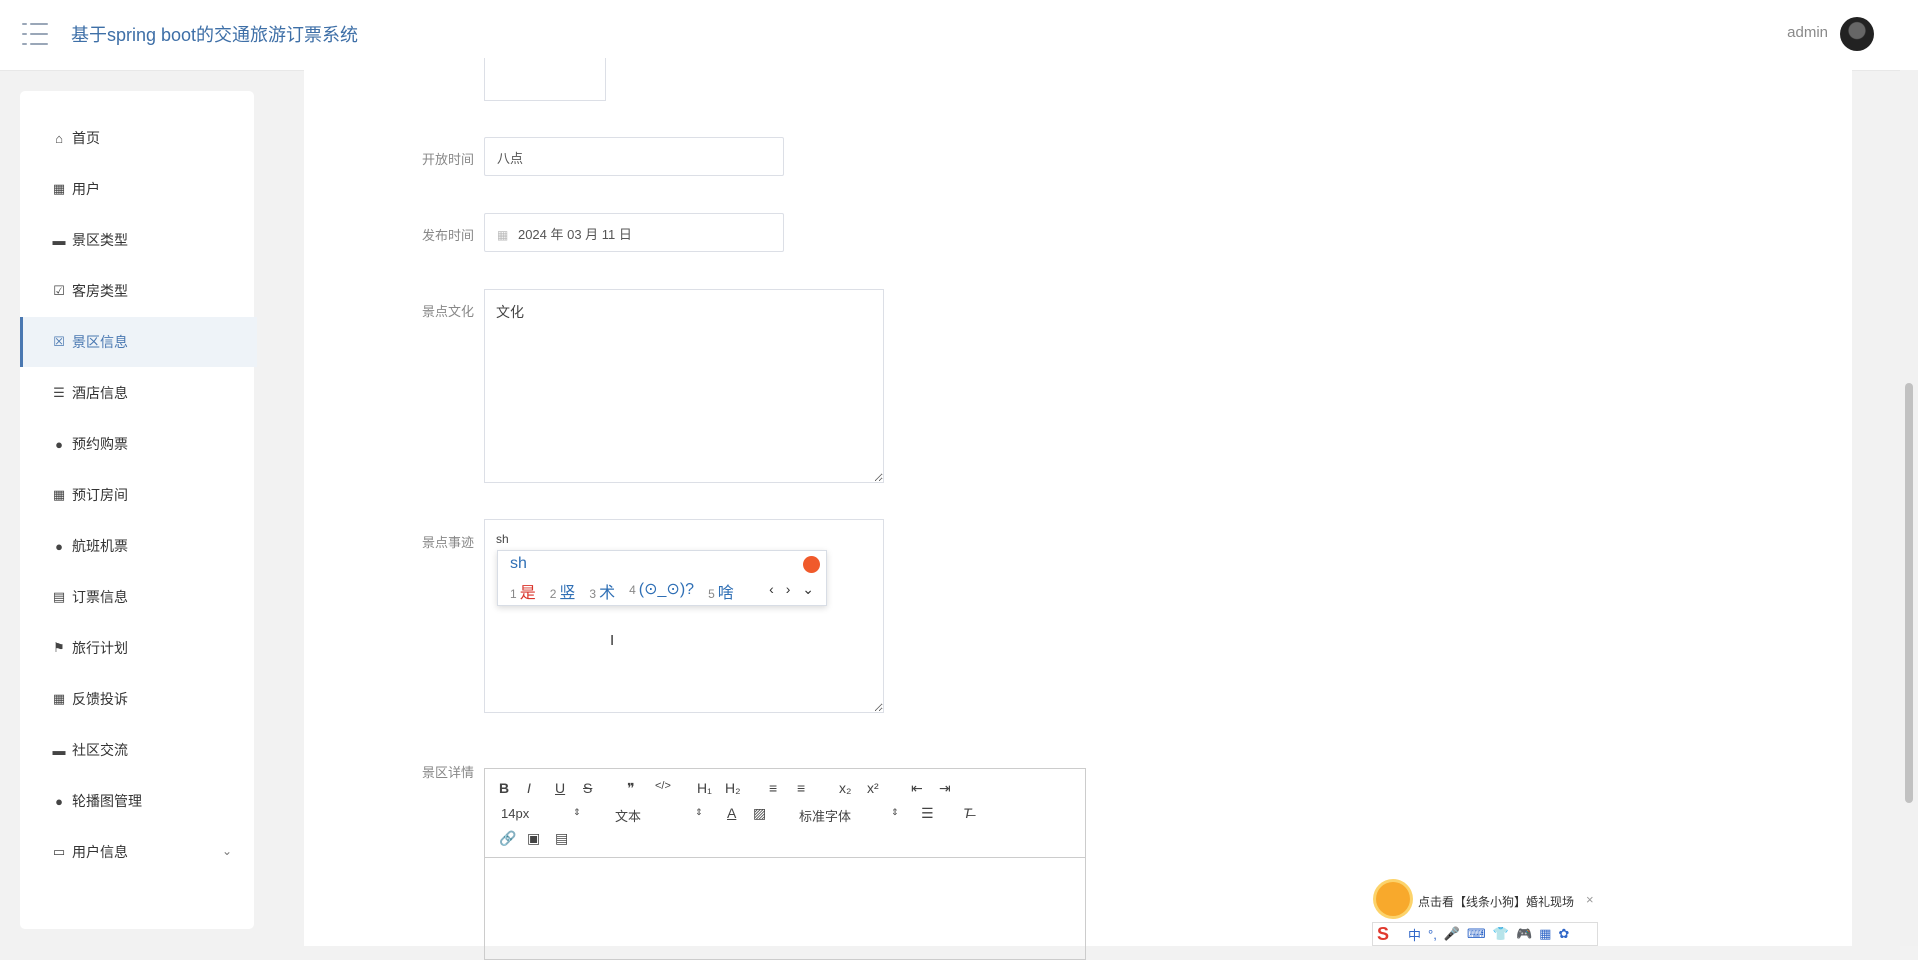  I want to click on outdent-button: ⇤, so click(917, 788).